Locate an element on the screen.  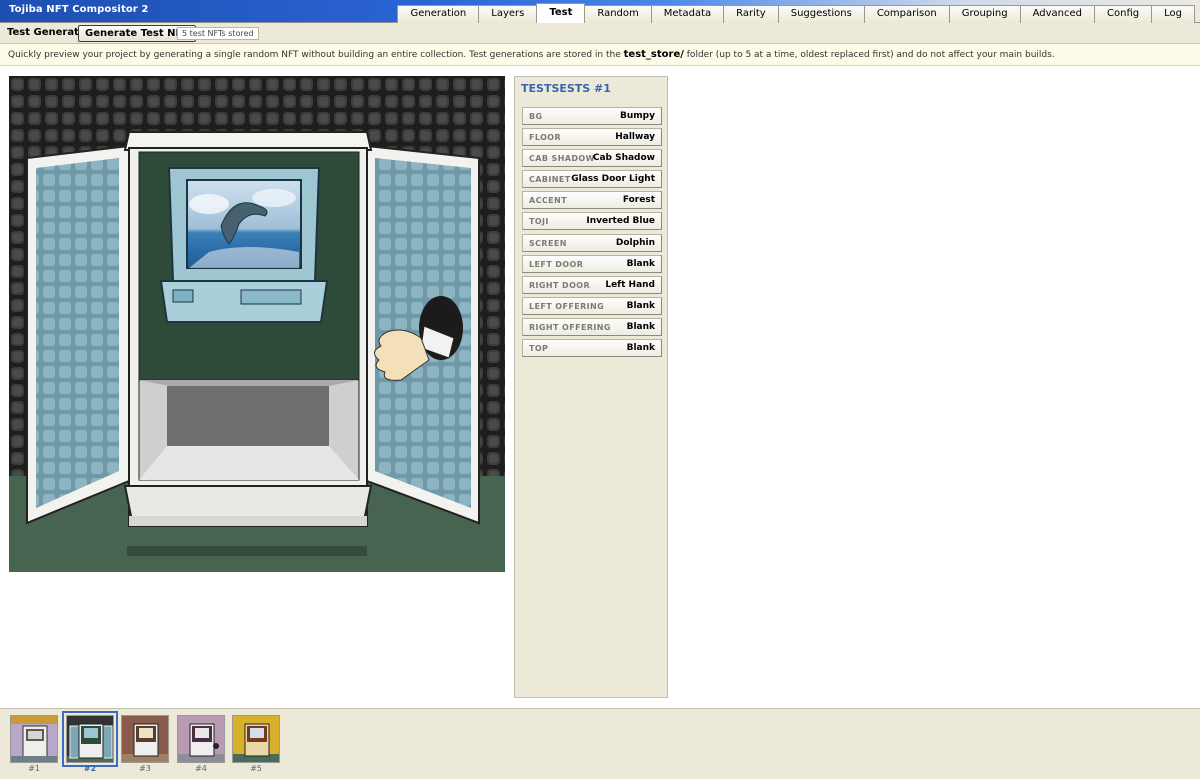
trait-key: BG is located at coordinates (536, 116).